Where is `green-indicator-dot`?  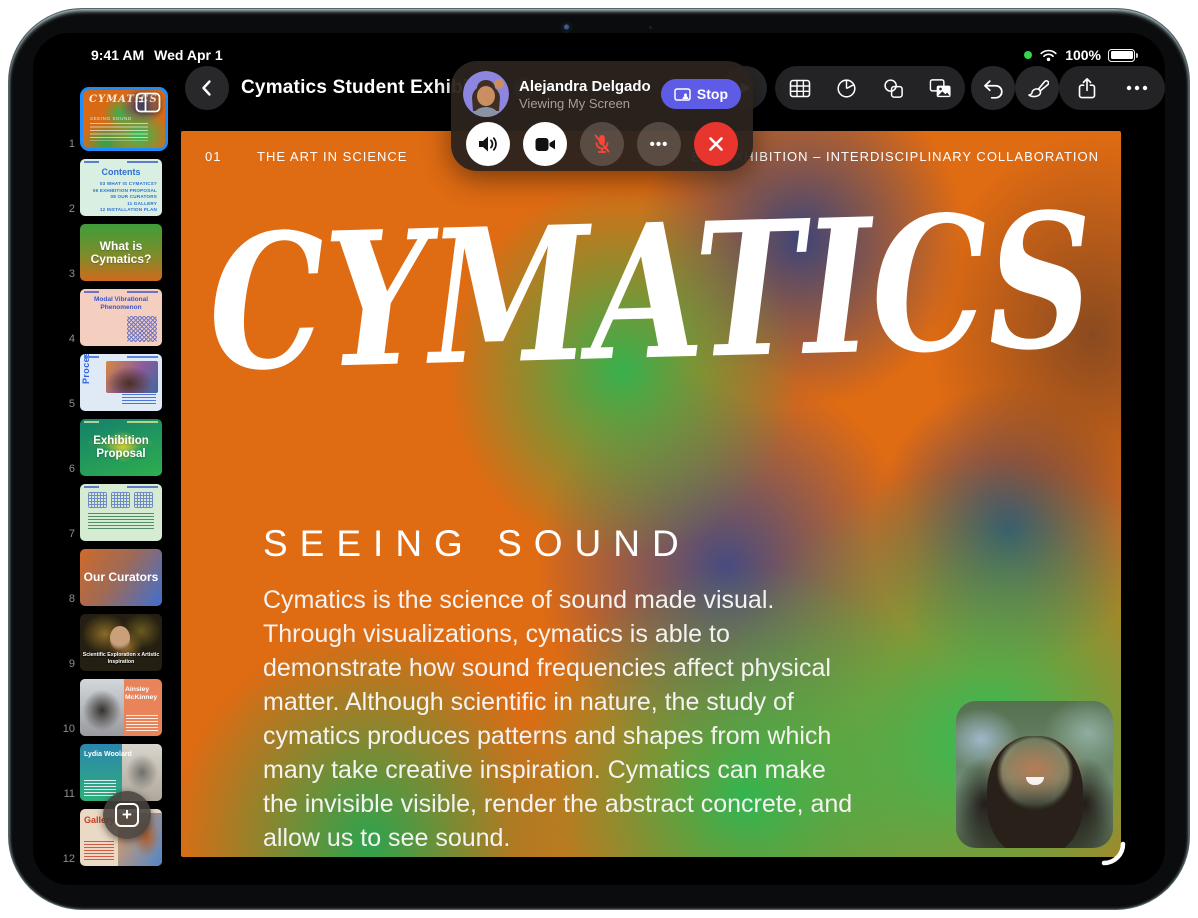
green-indicator-dot is located at coordinates (1028, 55).